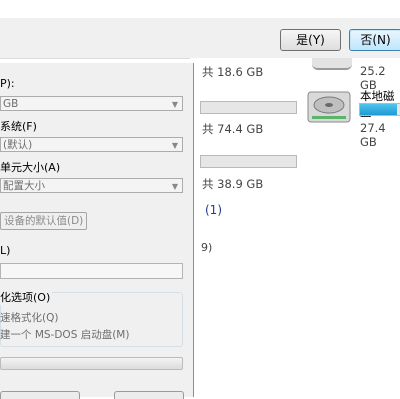  What do you see at coordinates (149, 395) in the screenshot?
I see `close-button` at bounding box center [149, 395].